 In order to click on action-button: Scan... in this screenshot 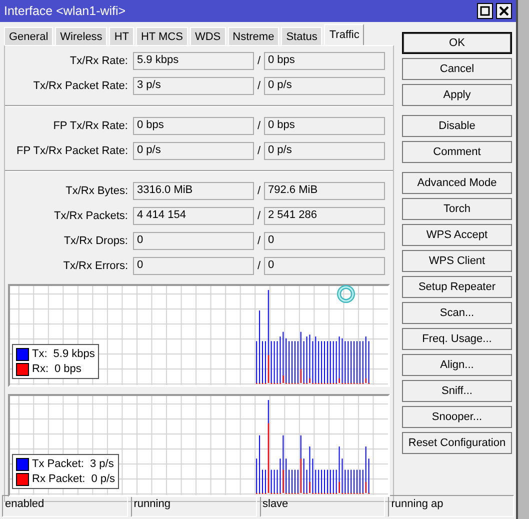, I will do `click(457, 313)`.